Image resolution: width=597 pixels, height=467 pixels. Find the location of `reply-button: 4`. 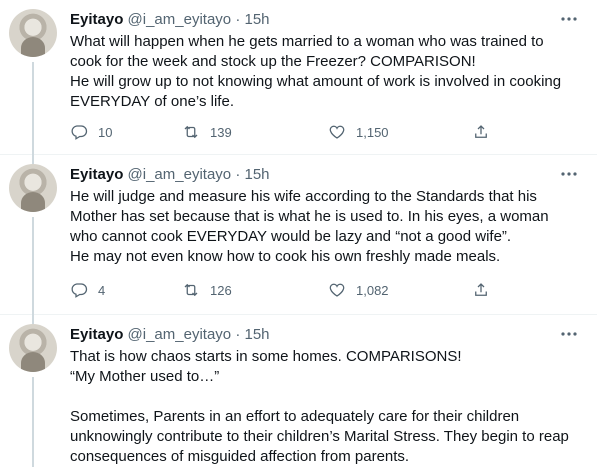

reply-button: 4 is located at coordinates (87, 290).